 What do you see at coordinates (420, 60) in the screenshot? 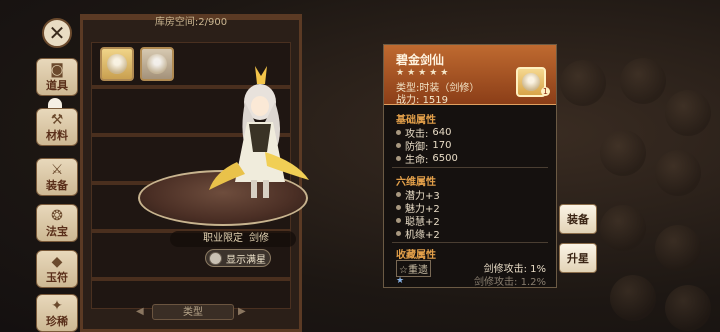
I see `item-name: 碧金剑仙` at bounding box center [420, 60].